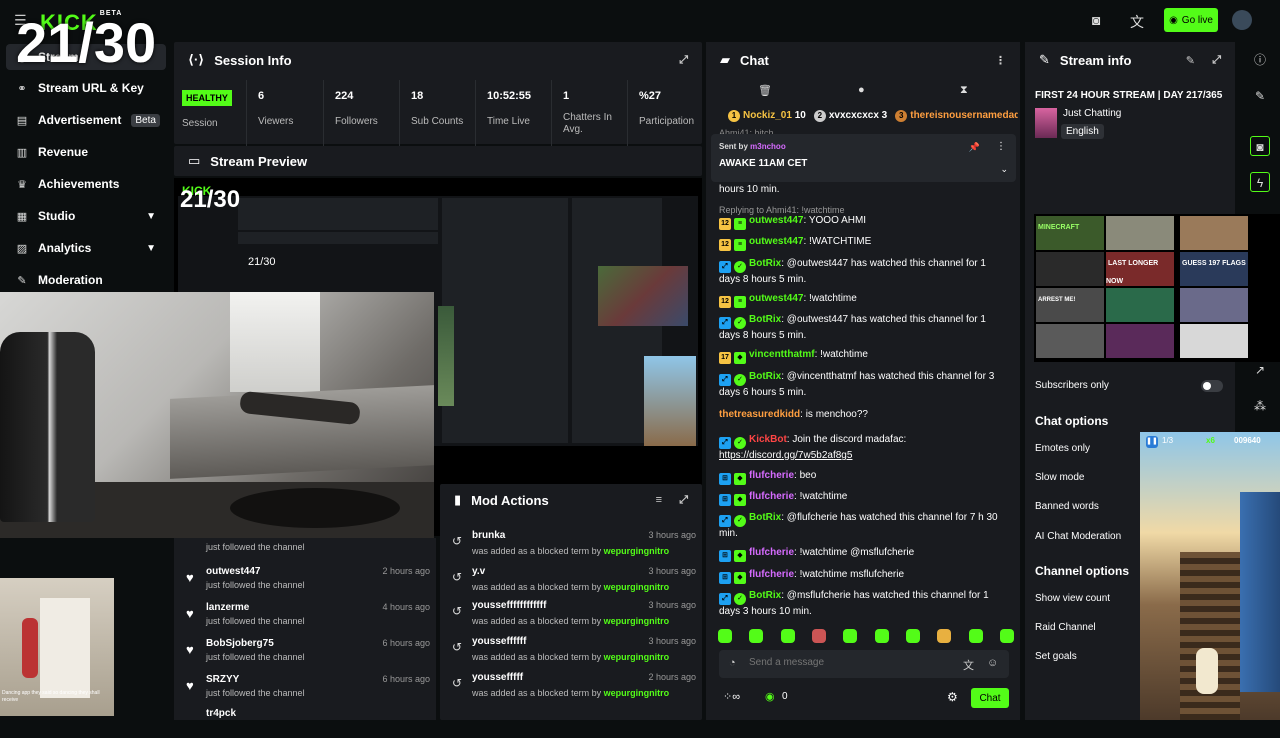  What do you see at coordinates (86, 280) in the screenshot?
I see `sidebar-item-moderation: ✎ Moderation` at bounding box center [86, 280].